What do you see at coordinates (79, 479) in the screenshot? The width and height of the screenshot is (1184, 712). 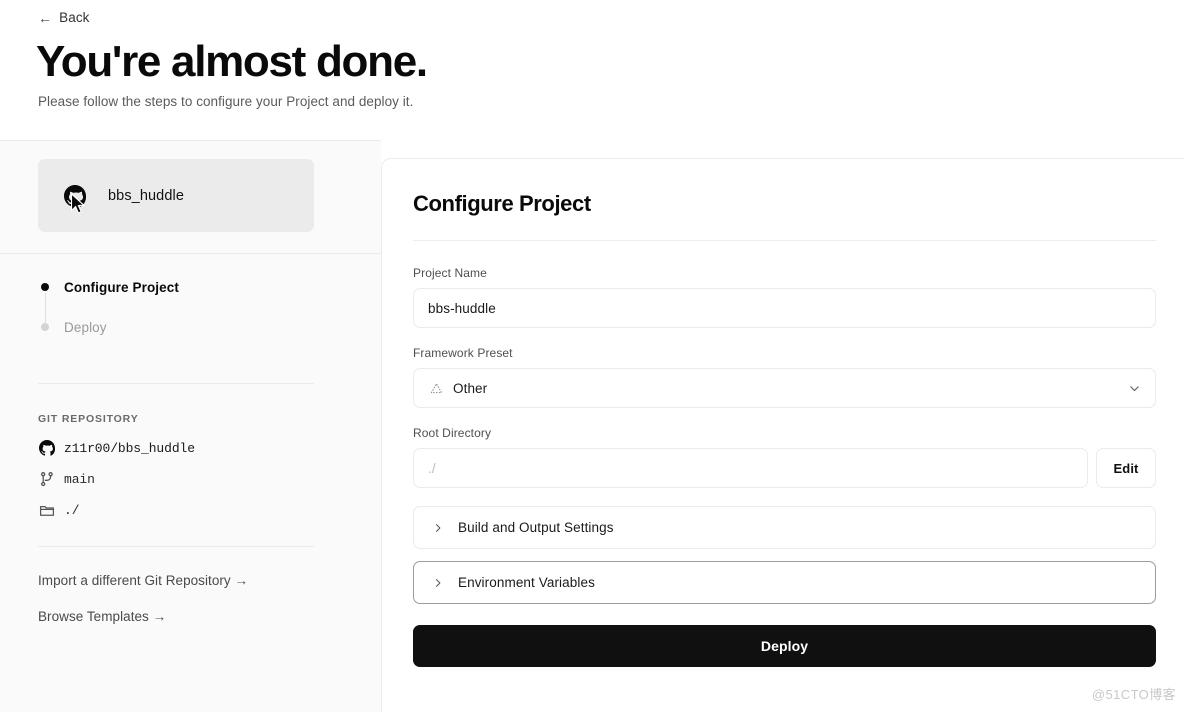 I see `git-branch-name: main` at bounding box center [79, 479].